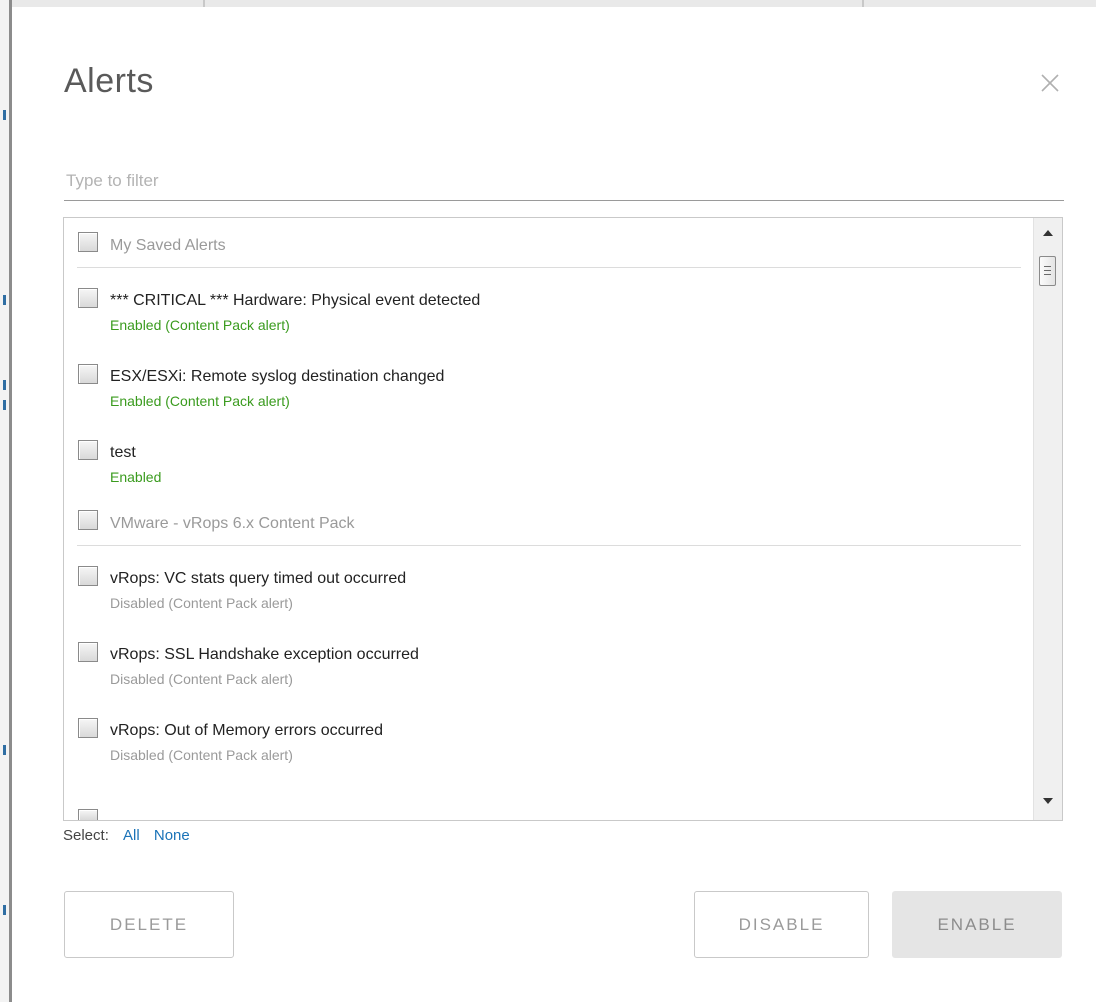 The height and width of the screenshot is (1002, 1096). I want to click on alert-row: test Enabled, so click(549, 458).